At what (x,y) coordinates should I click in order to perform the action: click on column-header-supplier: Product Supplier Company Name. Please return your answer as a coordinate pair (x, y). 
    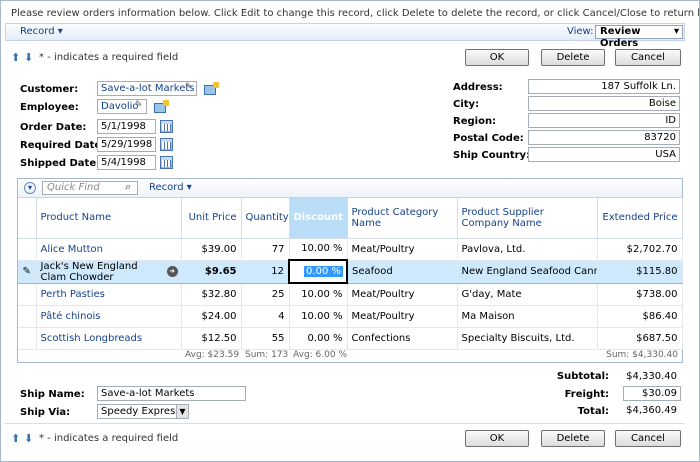
    Looking at the image, I should click on (527, 218).